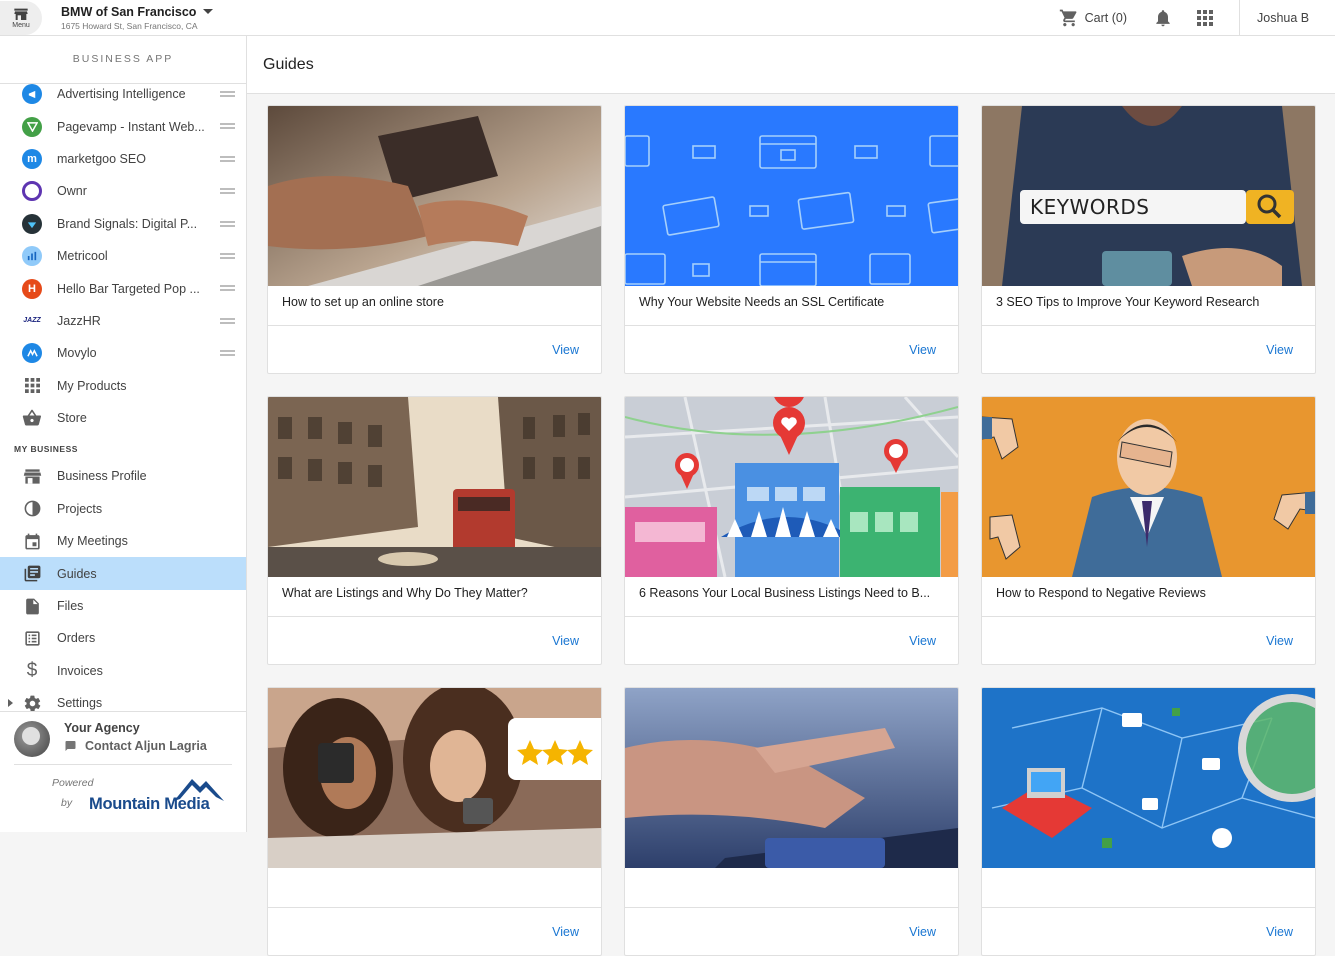 Image resolution: width=1335 pixels, height=956 pixels. What do you see at coordinates (123, 638) in the screenshot?
I see `sidebar-item-orders: Orders` at bounding box center [123, 638].